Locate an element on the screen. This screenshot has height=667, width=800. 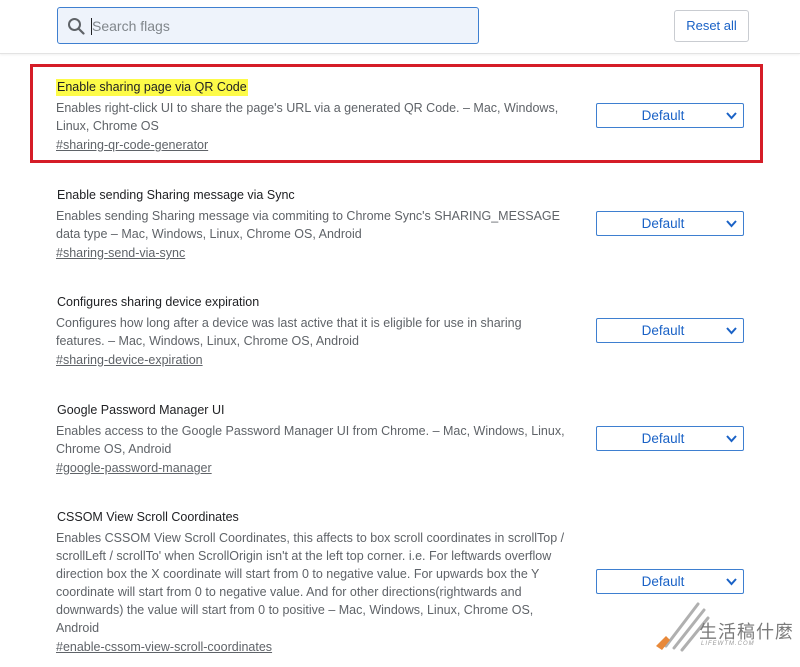
search-input is located at coordinates (277, 25).